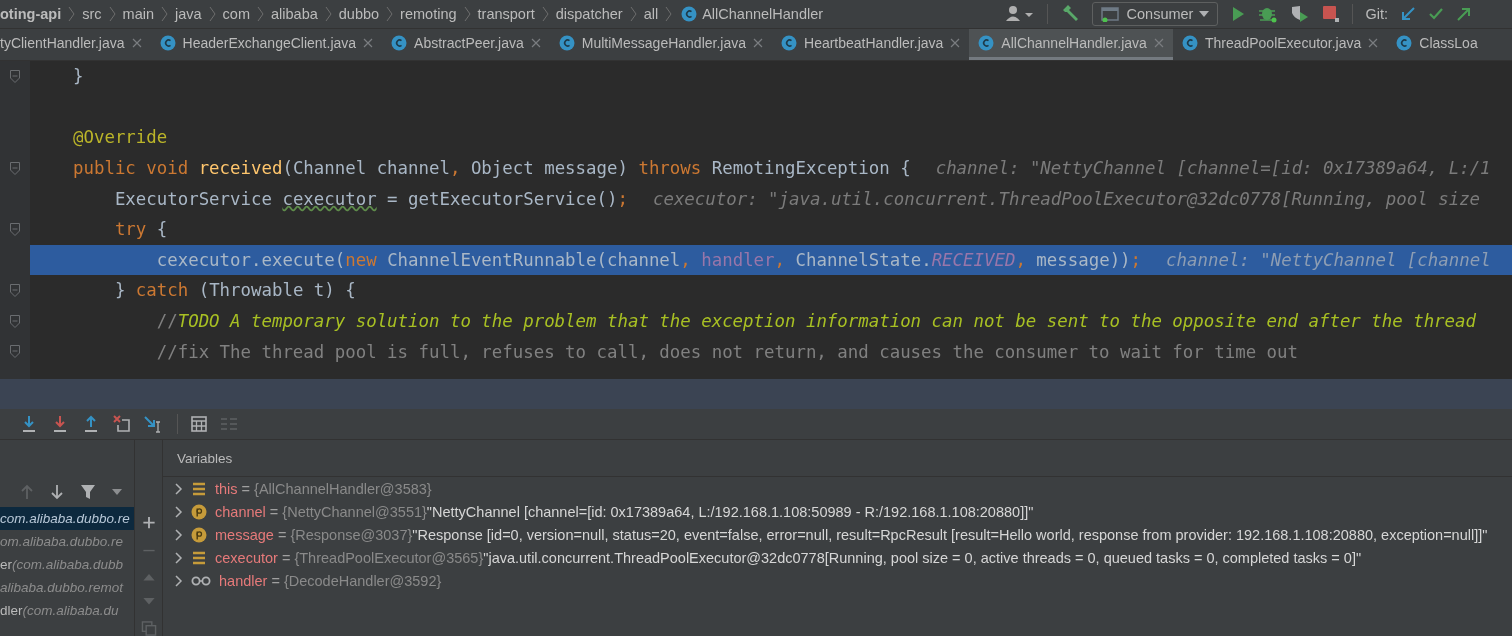 Image resolution: width=1512 pixels, height=636 pixels. Describe the element at coordinates (1376, 14) in the screenshot. I see `vcs-label: Git:` at that location.